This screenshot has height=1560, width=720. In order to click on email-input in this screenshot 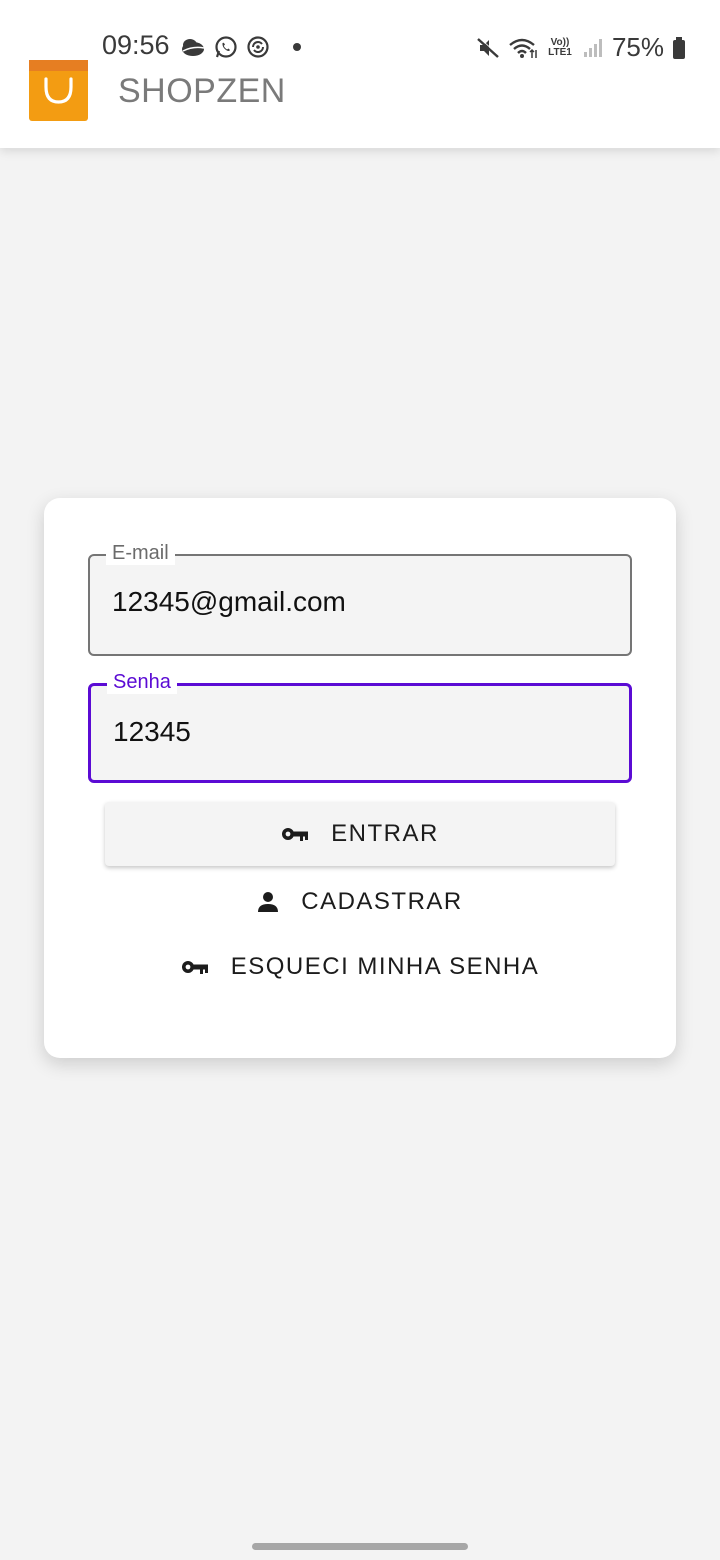, I will do `click(357, 602)`.